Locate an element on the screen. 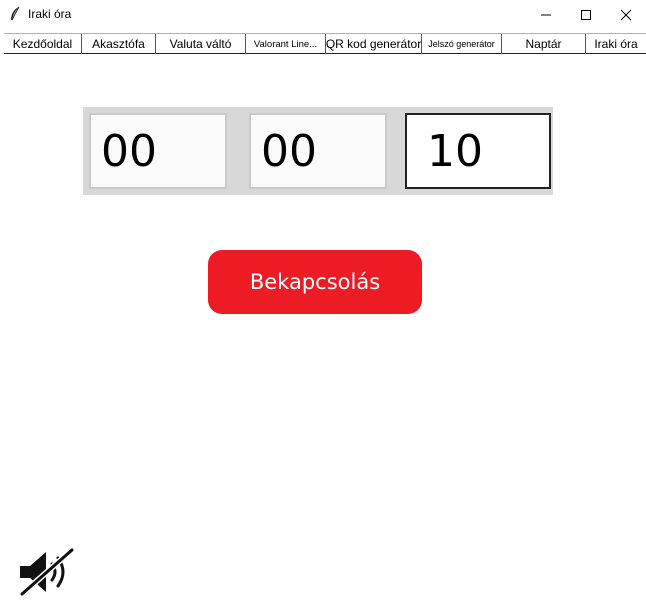 Image resolution: width=646 pixels, height=610 pixels. tab-qr-kod-generator: QR kod generátor is located at coordinates (374, 44).